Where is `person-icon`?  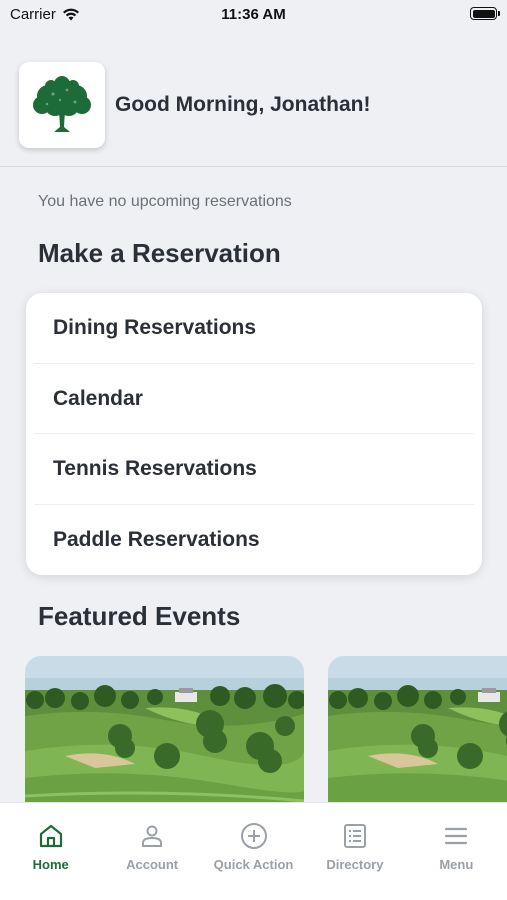 person-icon is located at coordinates (152, 836).